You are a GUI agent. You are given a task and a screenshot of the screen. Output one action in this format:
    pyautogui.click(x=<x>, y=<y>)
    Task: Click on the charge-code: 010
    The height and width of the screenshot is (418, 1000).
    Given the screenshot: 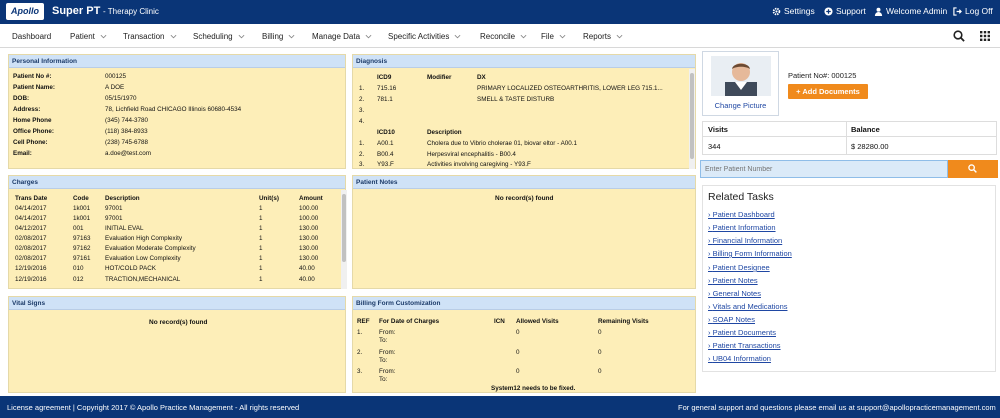 What is the action you would take?
    pyautogui.click(x=78, y=268)
    